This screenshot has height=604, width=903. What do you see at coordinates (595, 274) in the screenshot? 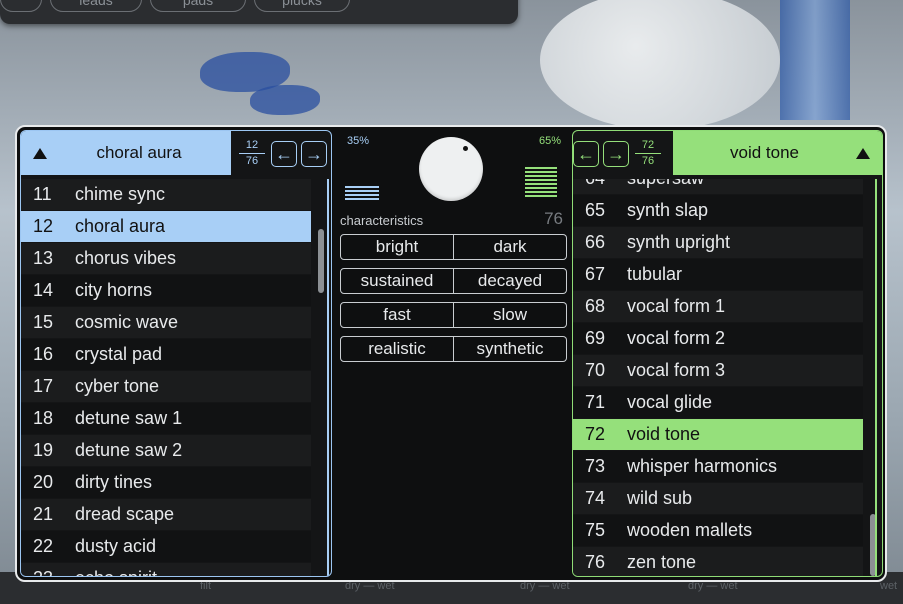
I see `preset-number: 67` at bounding box center [595, 274].